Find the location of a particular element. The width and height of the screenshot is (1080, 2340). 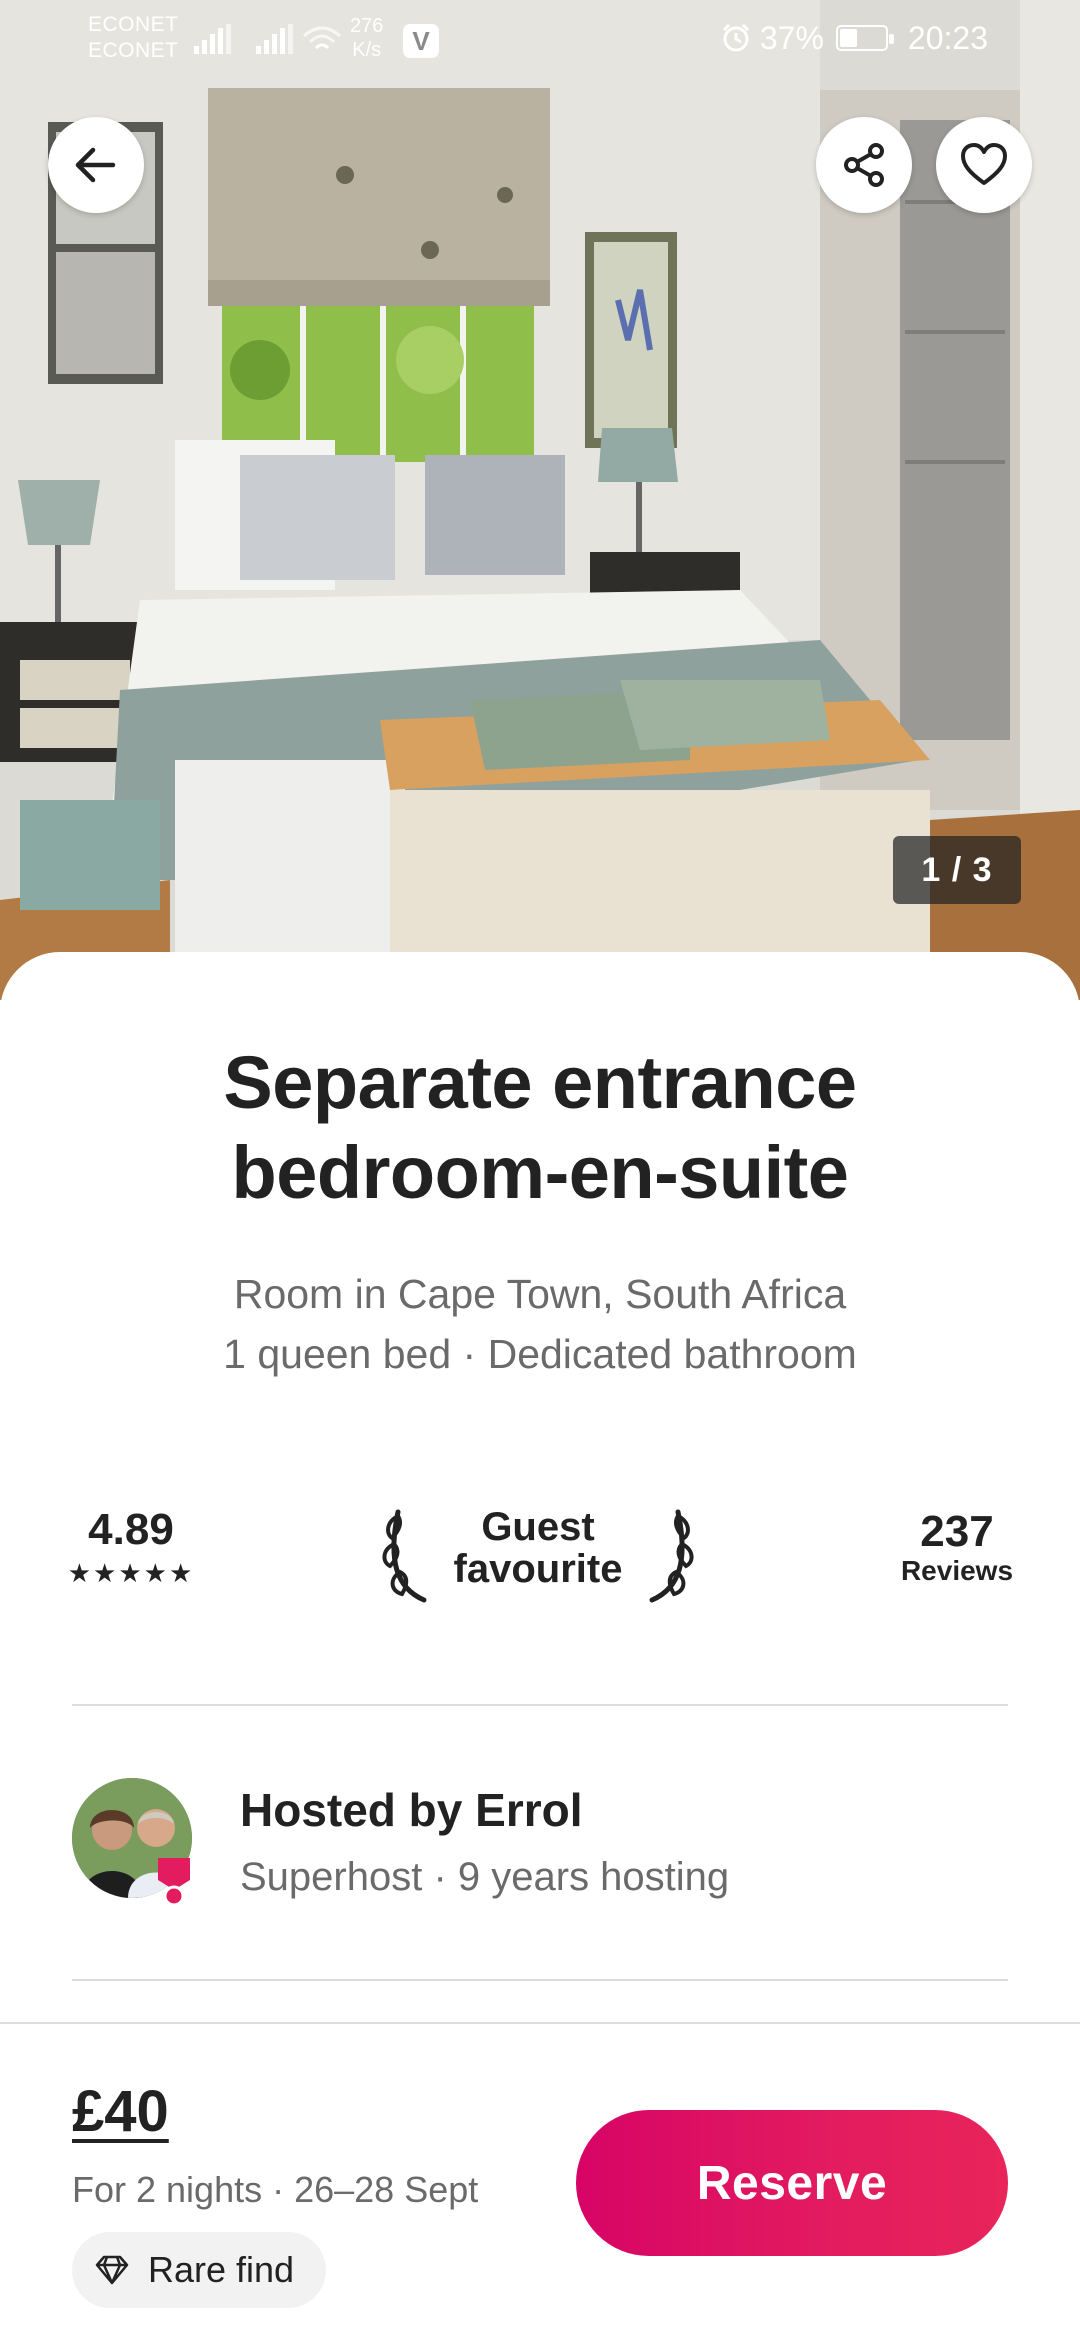

status-right: 37% 20:23 is located at coordinates (854, 38).